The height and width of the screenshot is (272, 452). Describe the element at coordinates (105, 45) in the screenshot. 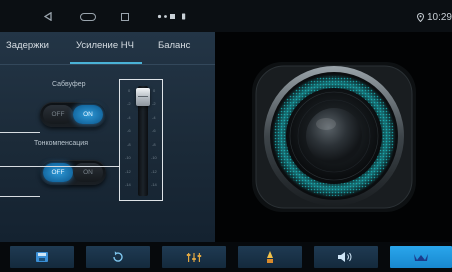

I see `tab-bass-boost: Усиление НЧ` at that location.